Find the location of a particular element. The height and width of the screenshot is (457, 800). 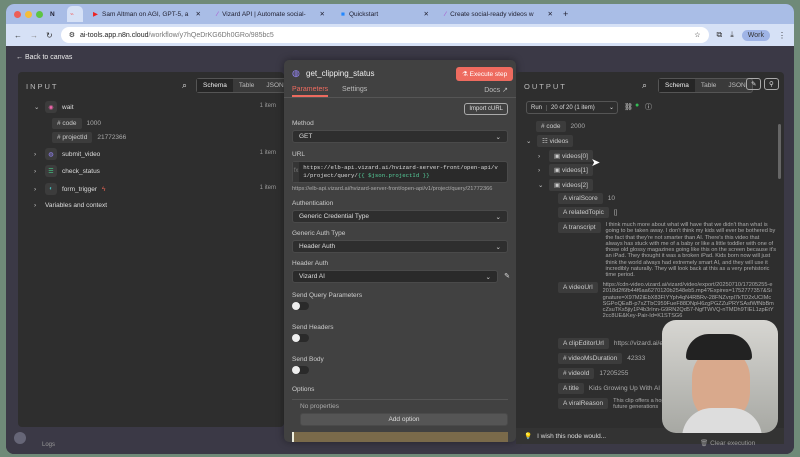

field-key: ▣ videos[1] is located at coordinates (571, 170).